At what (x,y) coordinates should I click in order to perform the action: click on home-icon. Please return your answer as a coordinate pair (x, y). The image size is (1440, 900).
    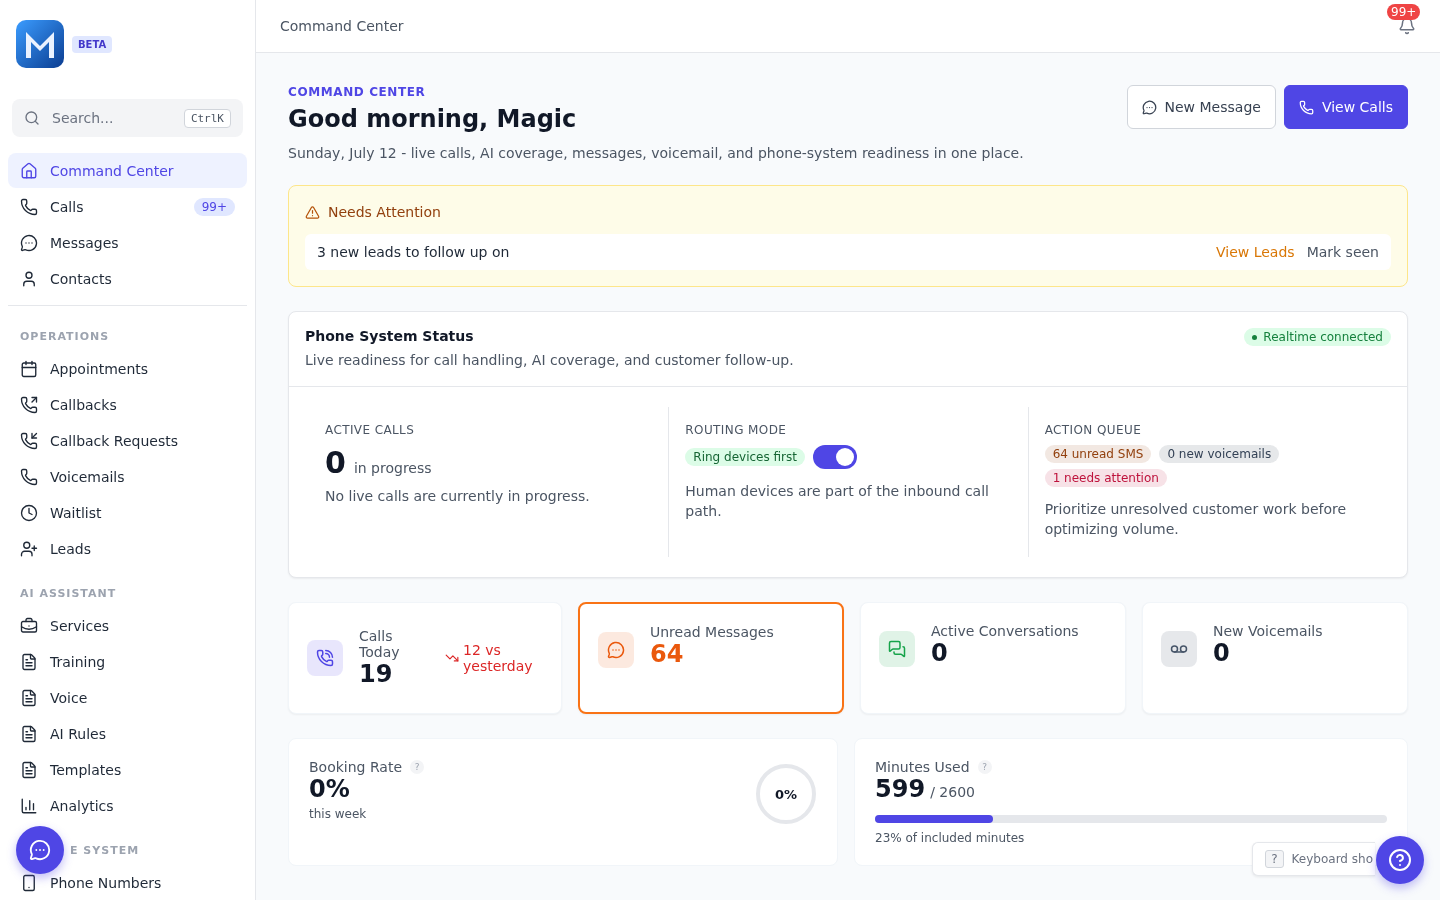
    Looking at the image, I should click on (29, 170).